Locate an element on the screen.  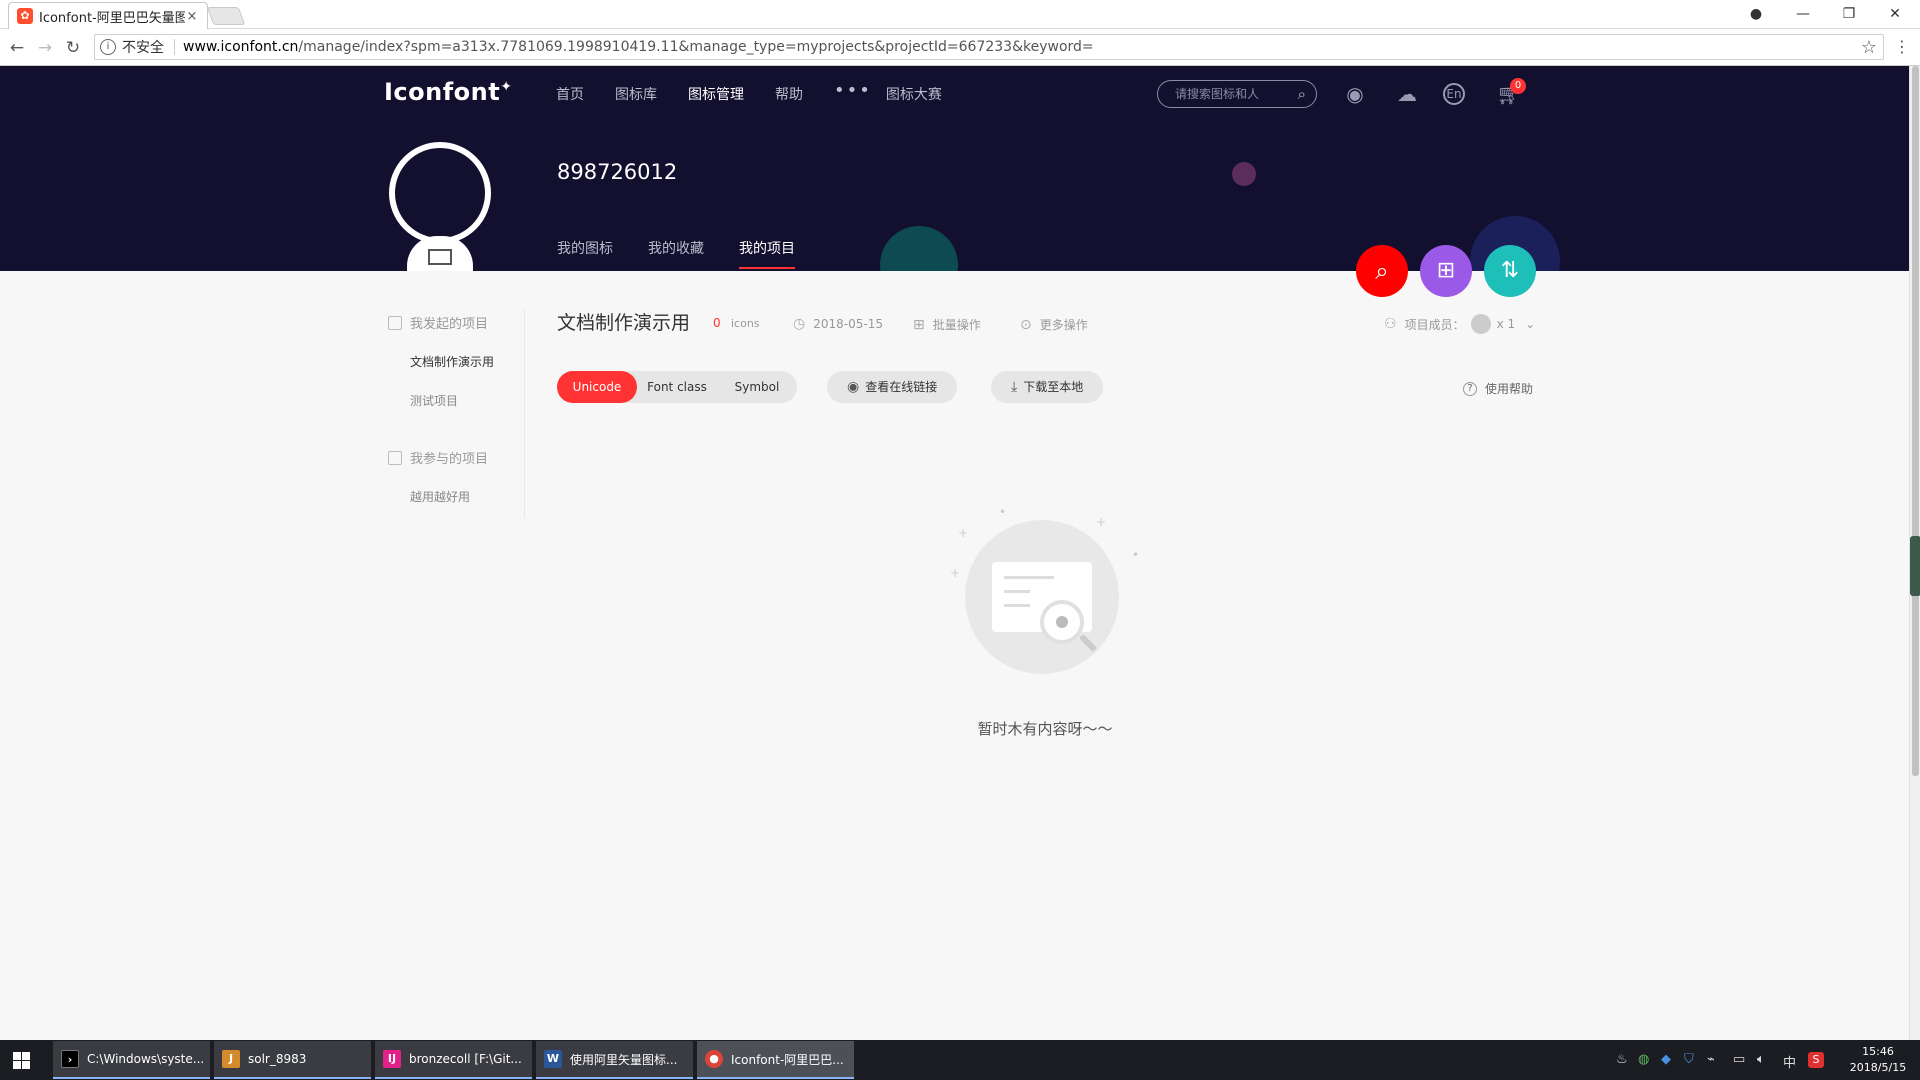
page-scrollbar is located at coordinates (1914, 553).